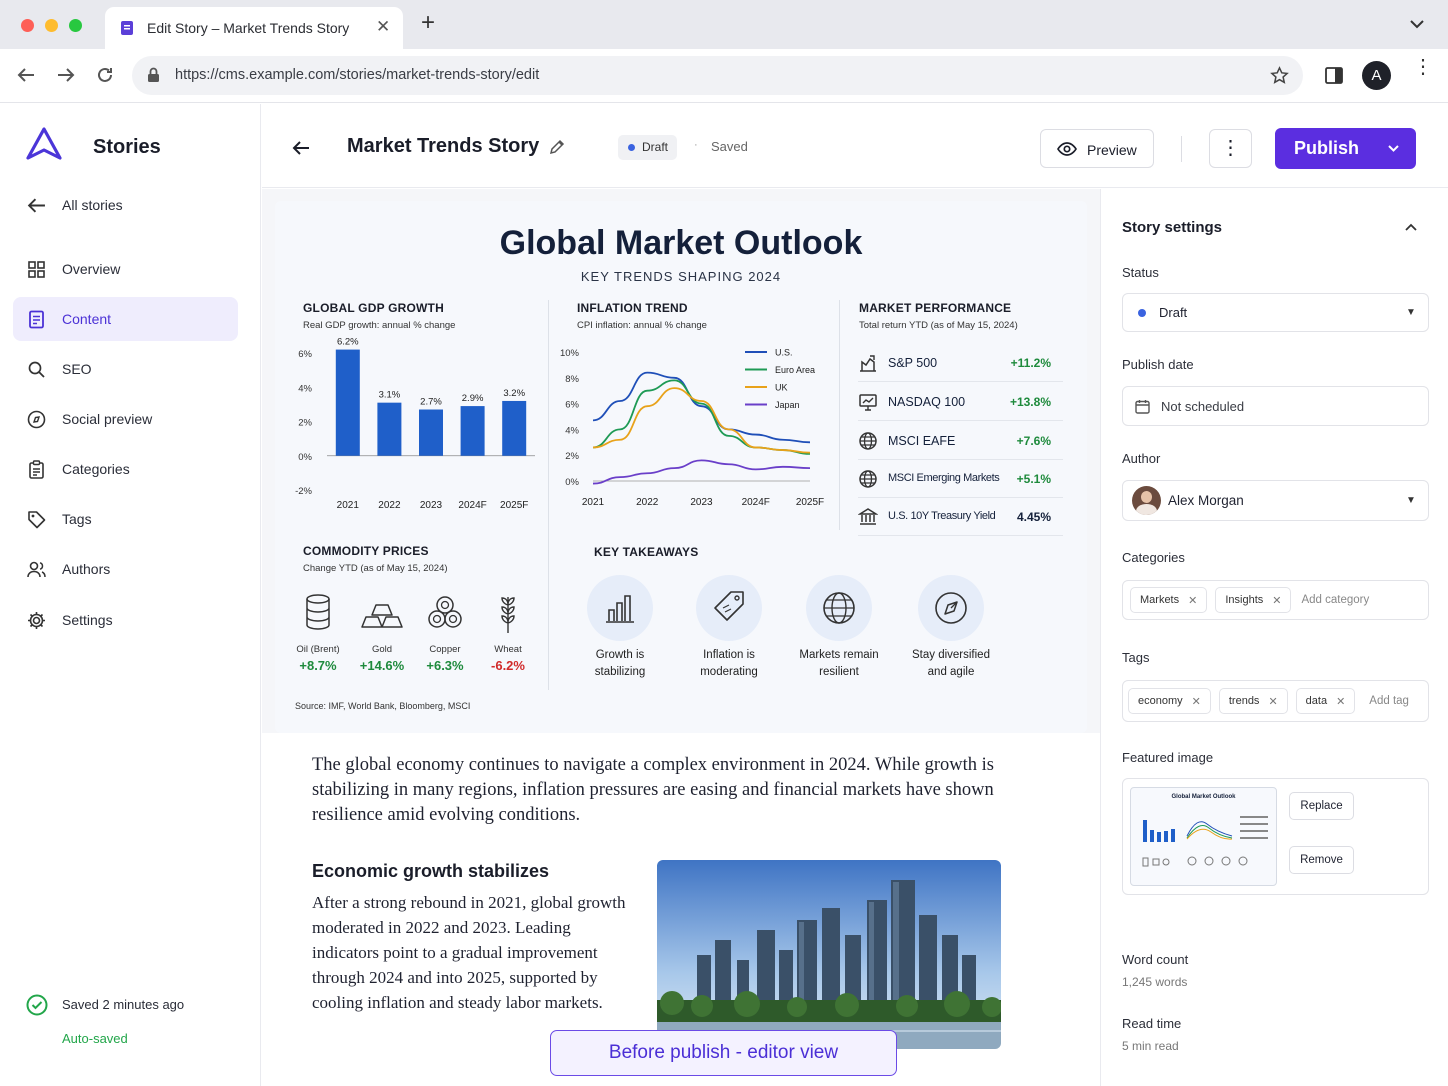 The image size is (1448, 1086). I want to click on all-stories-link: All stories, so click(125, 205).